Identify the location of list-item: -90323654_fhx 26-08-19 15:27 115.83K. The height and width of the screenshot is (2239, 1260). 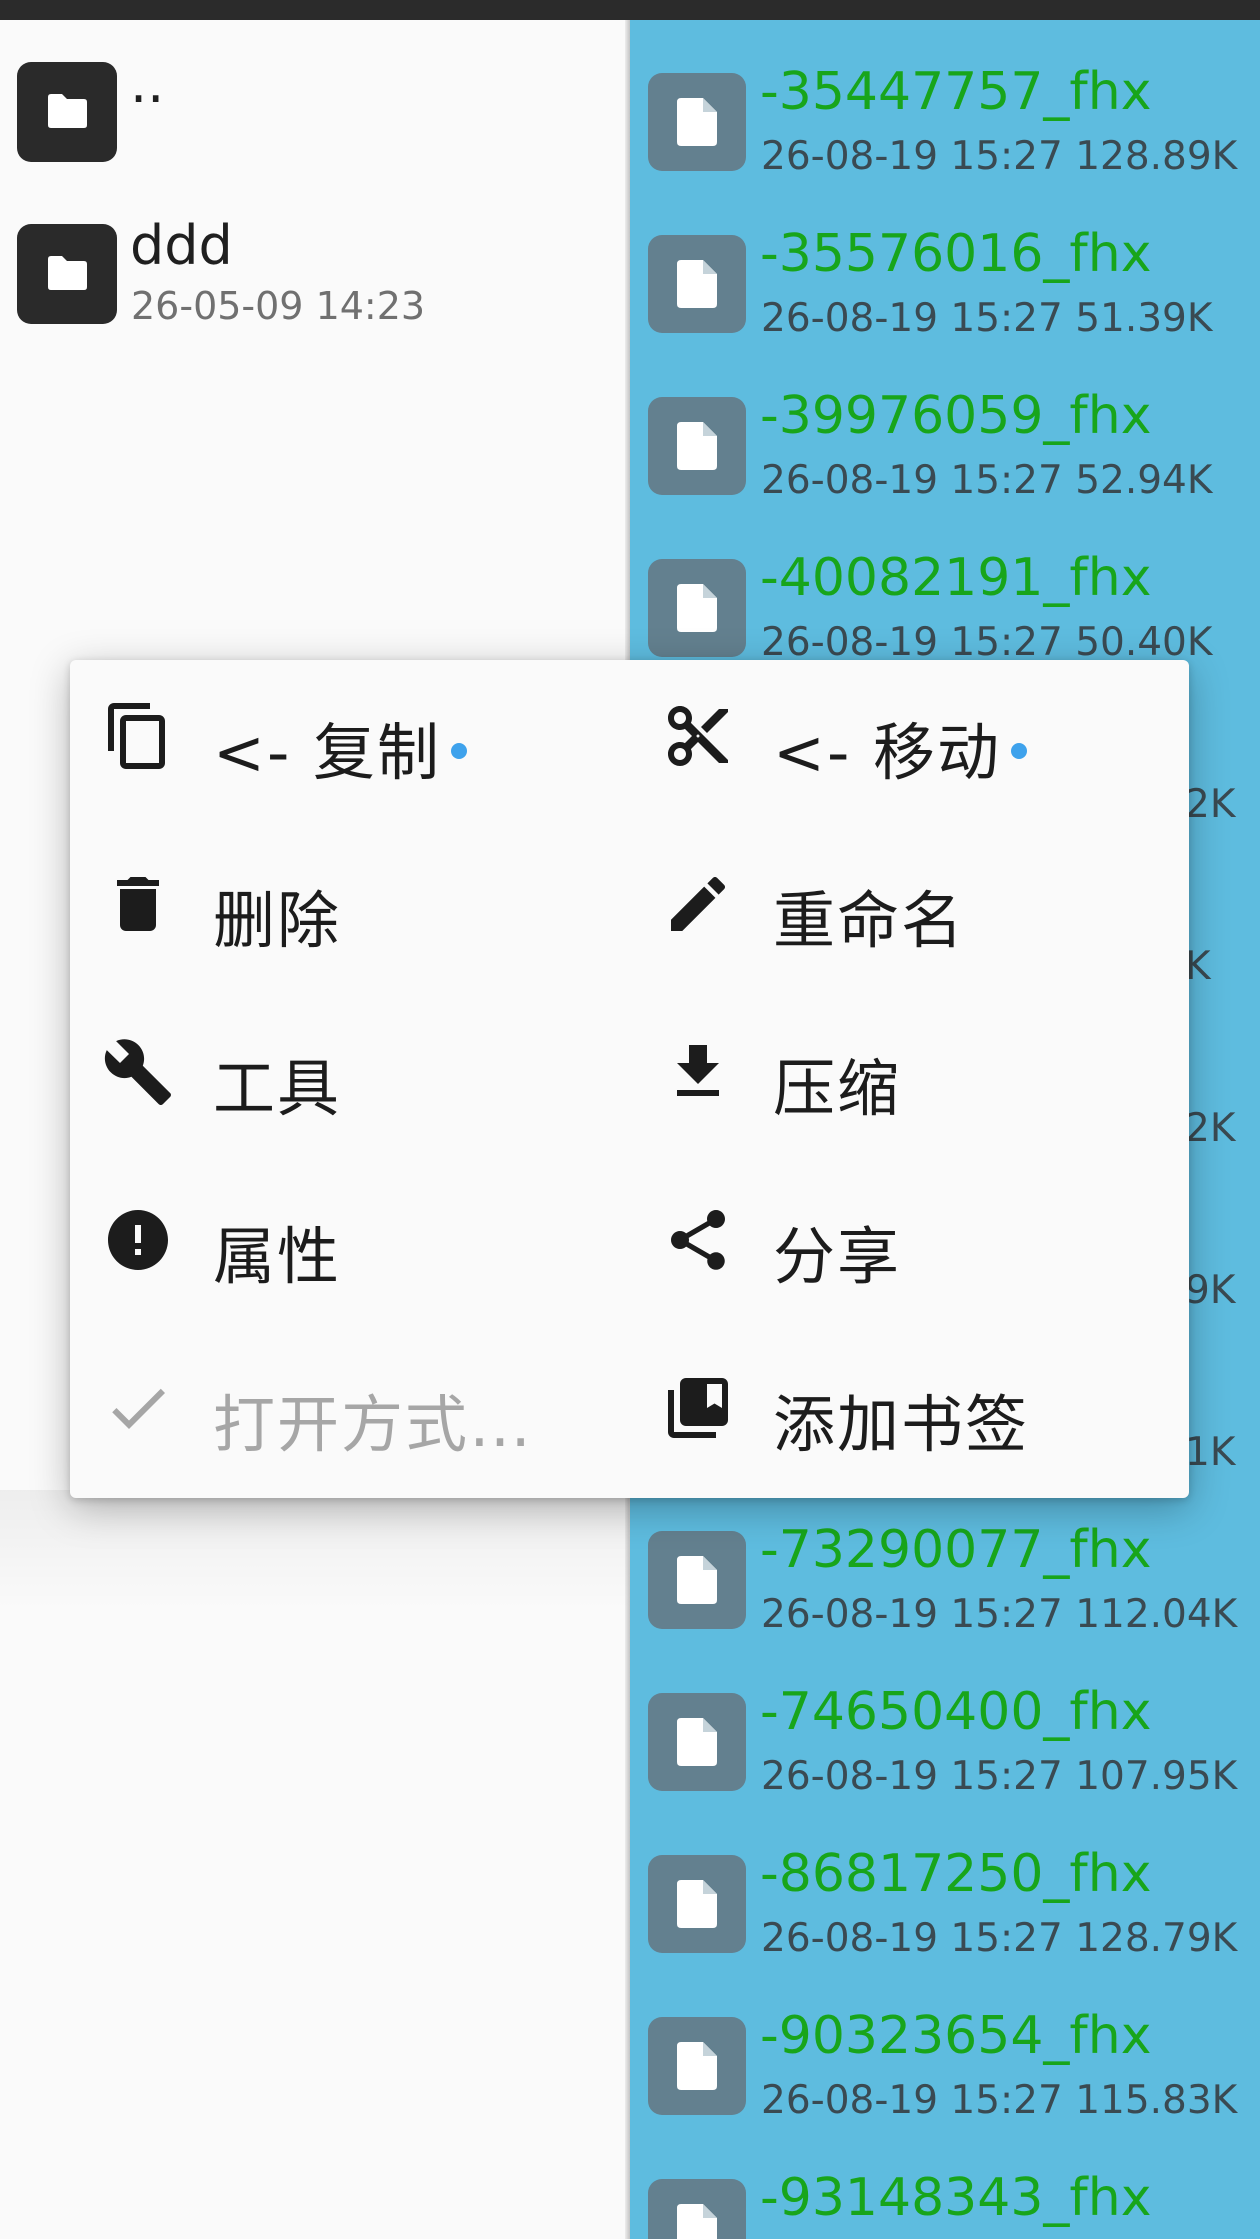
(945, 2045).